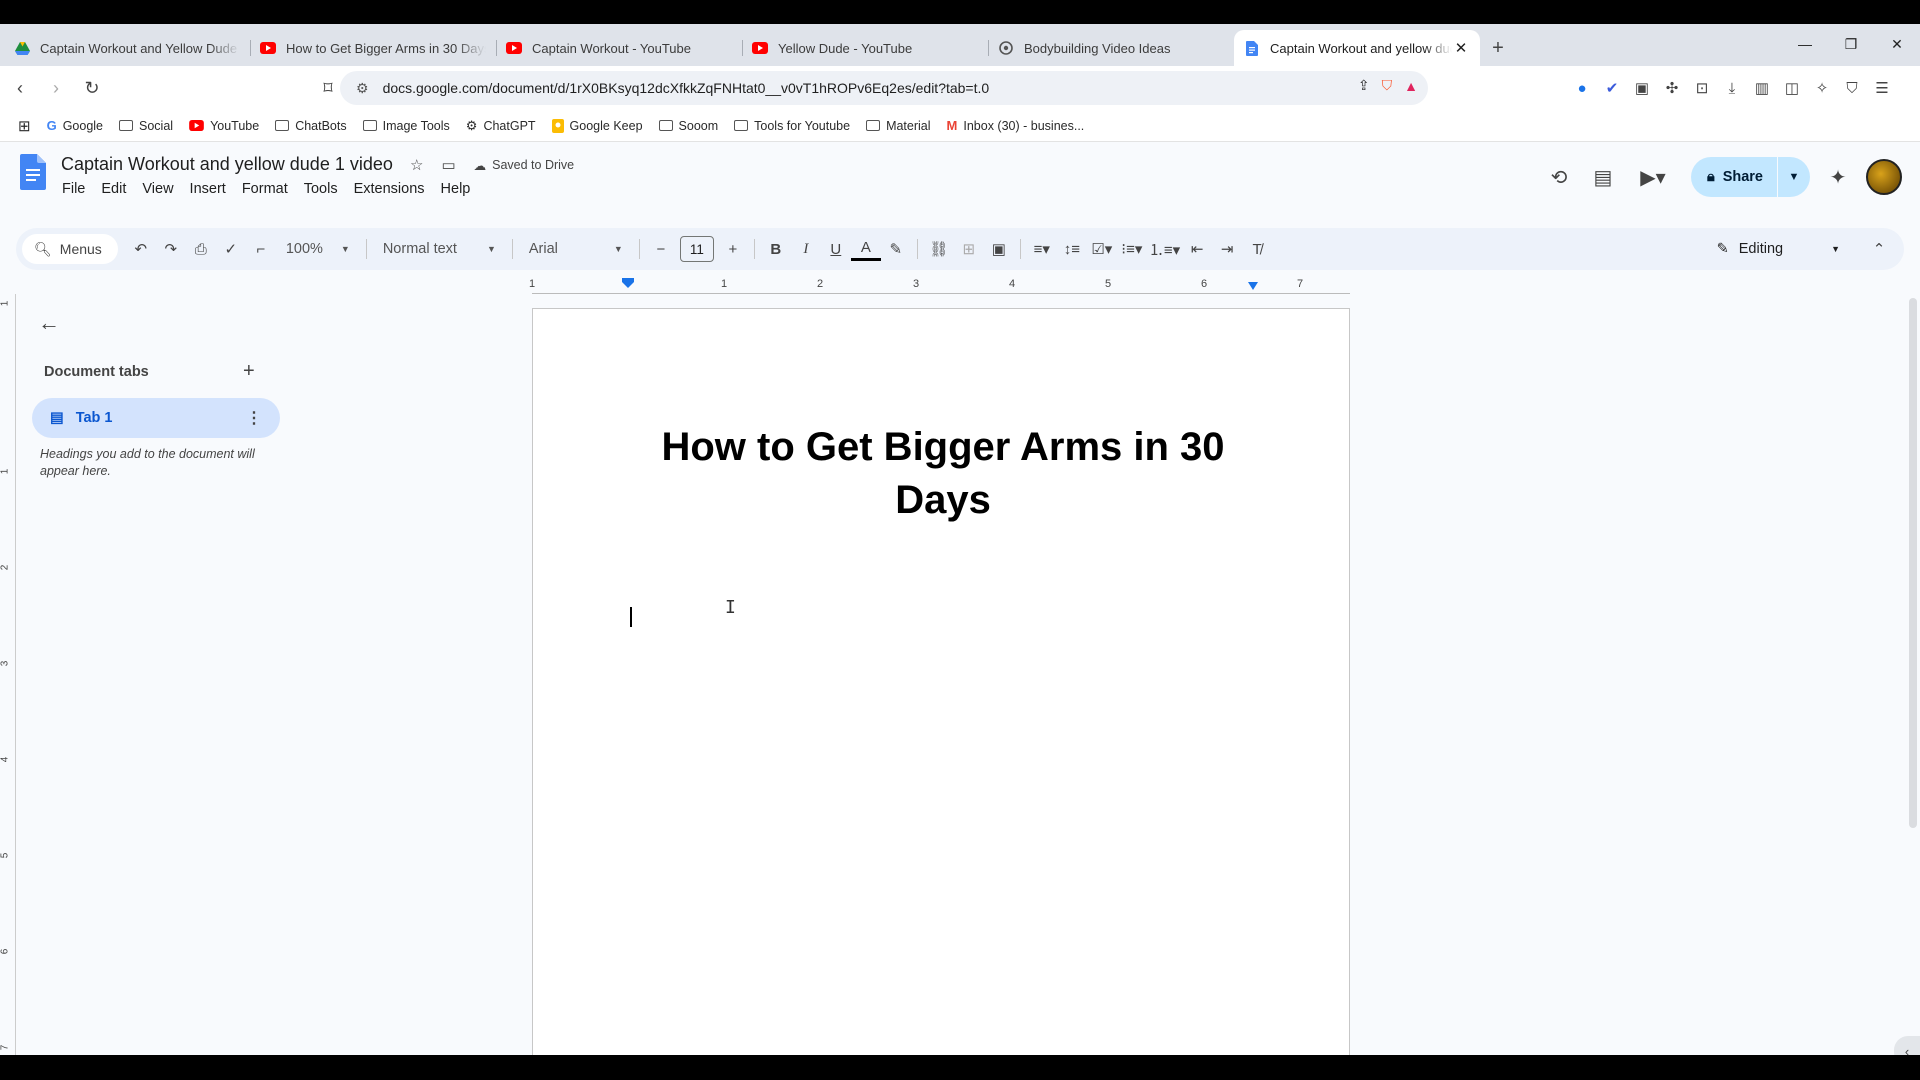 The image size is (1920, 1080). Describe the element at coordinates (127, 48) in the screenshot. I see `browser-tab: Captain Workout and Yellow Dude Cl` at that location.